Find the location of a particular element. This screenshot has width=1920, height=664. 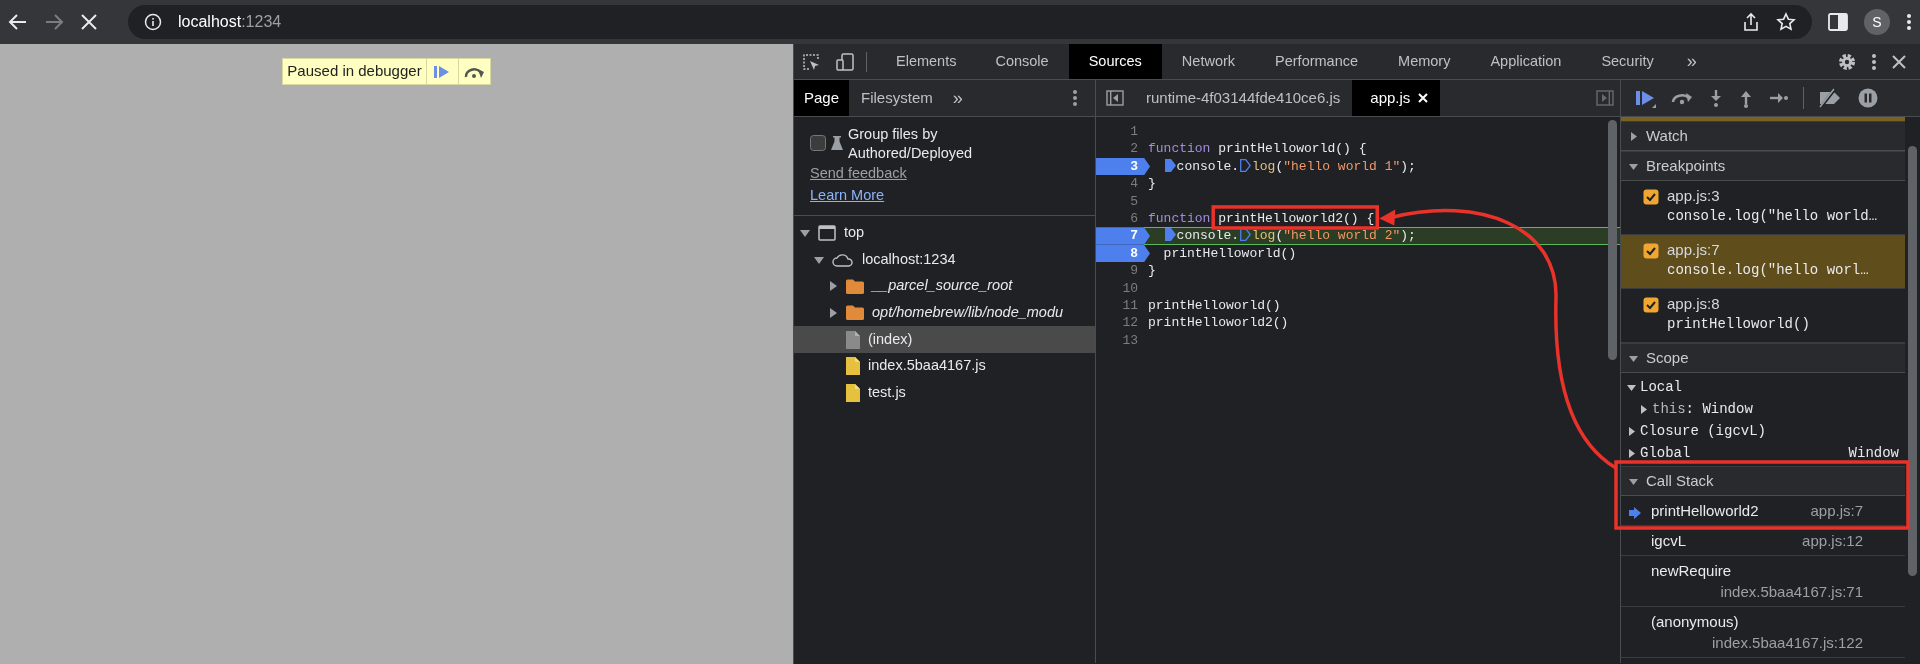

breakpoint-off-icon is located at coordinates (1830, 98).